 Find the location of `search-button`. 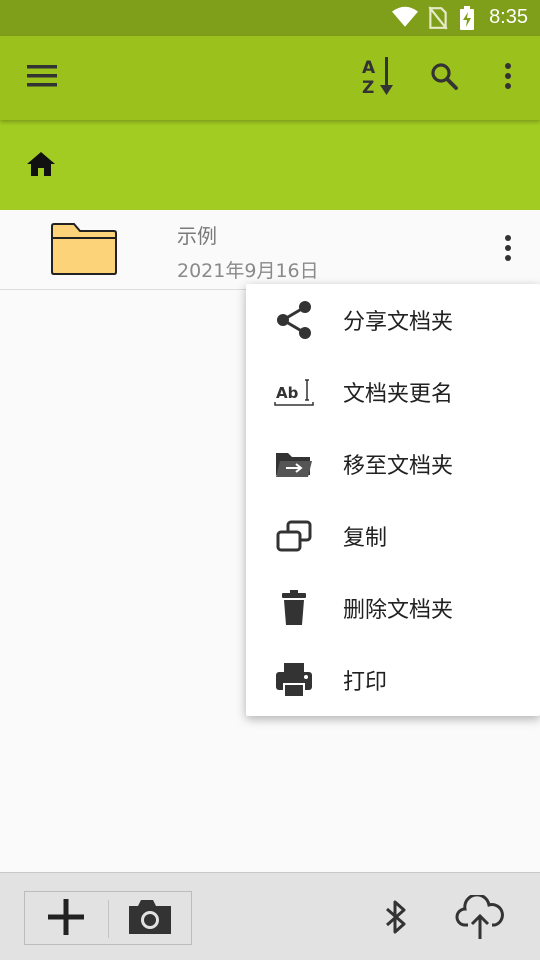

search-button is located at coordinates (444, 78).